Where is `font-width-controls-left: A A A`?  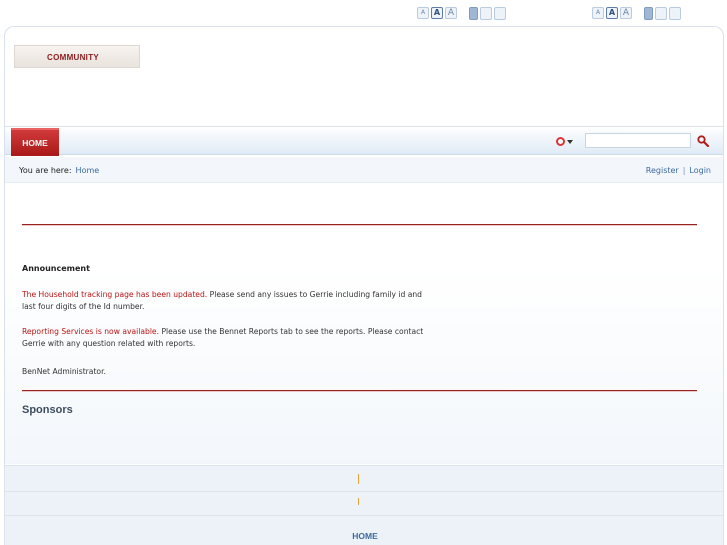
font-width-controls-left: A A A is located at coordinates (461, 13).